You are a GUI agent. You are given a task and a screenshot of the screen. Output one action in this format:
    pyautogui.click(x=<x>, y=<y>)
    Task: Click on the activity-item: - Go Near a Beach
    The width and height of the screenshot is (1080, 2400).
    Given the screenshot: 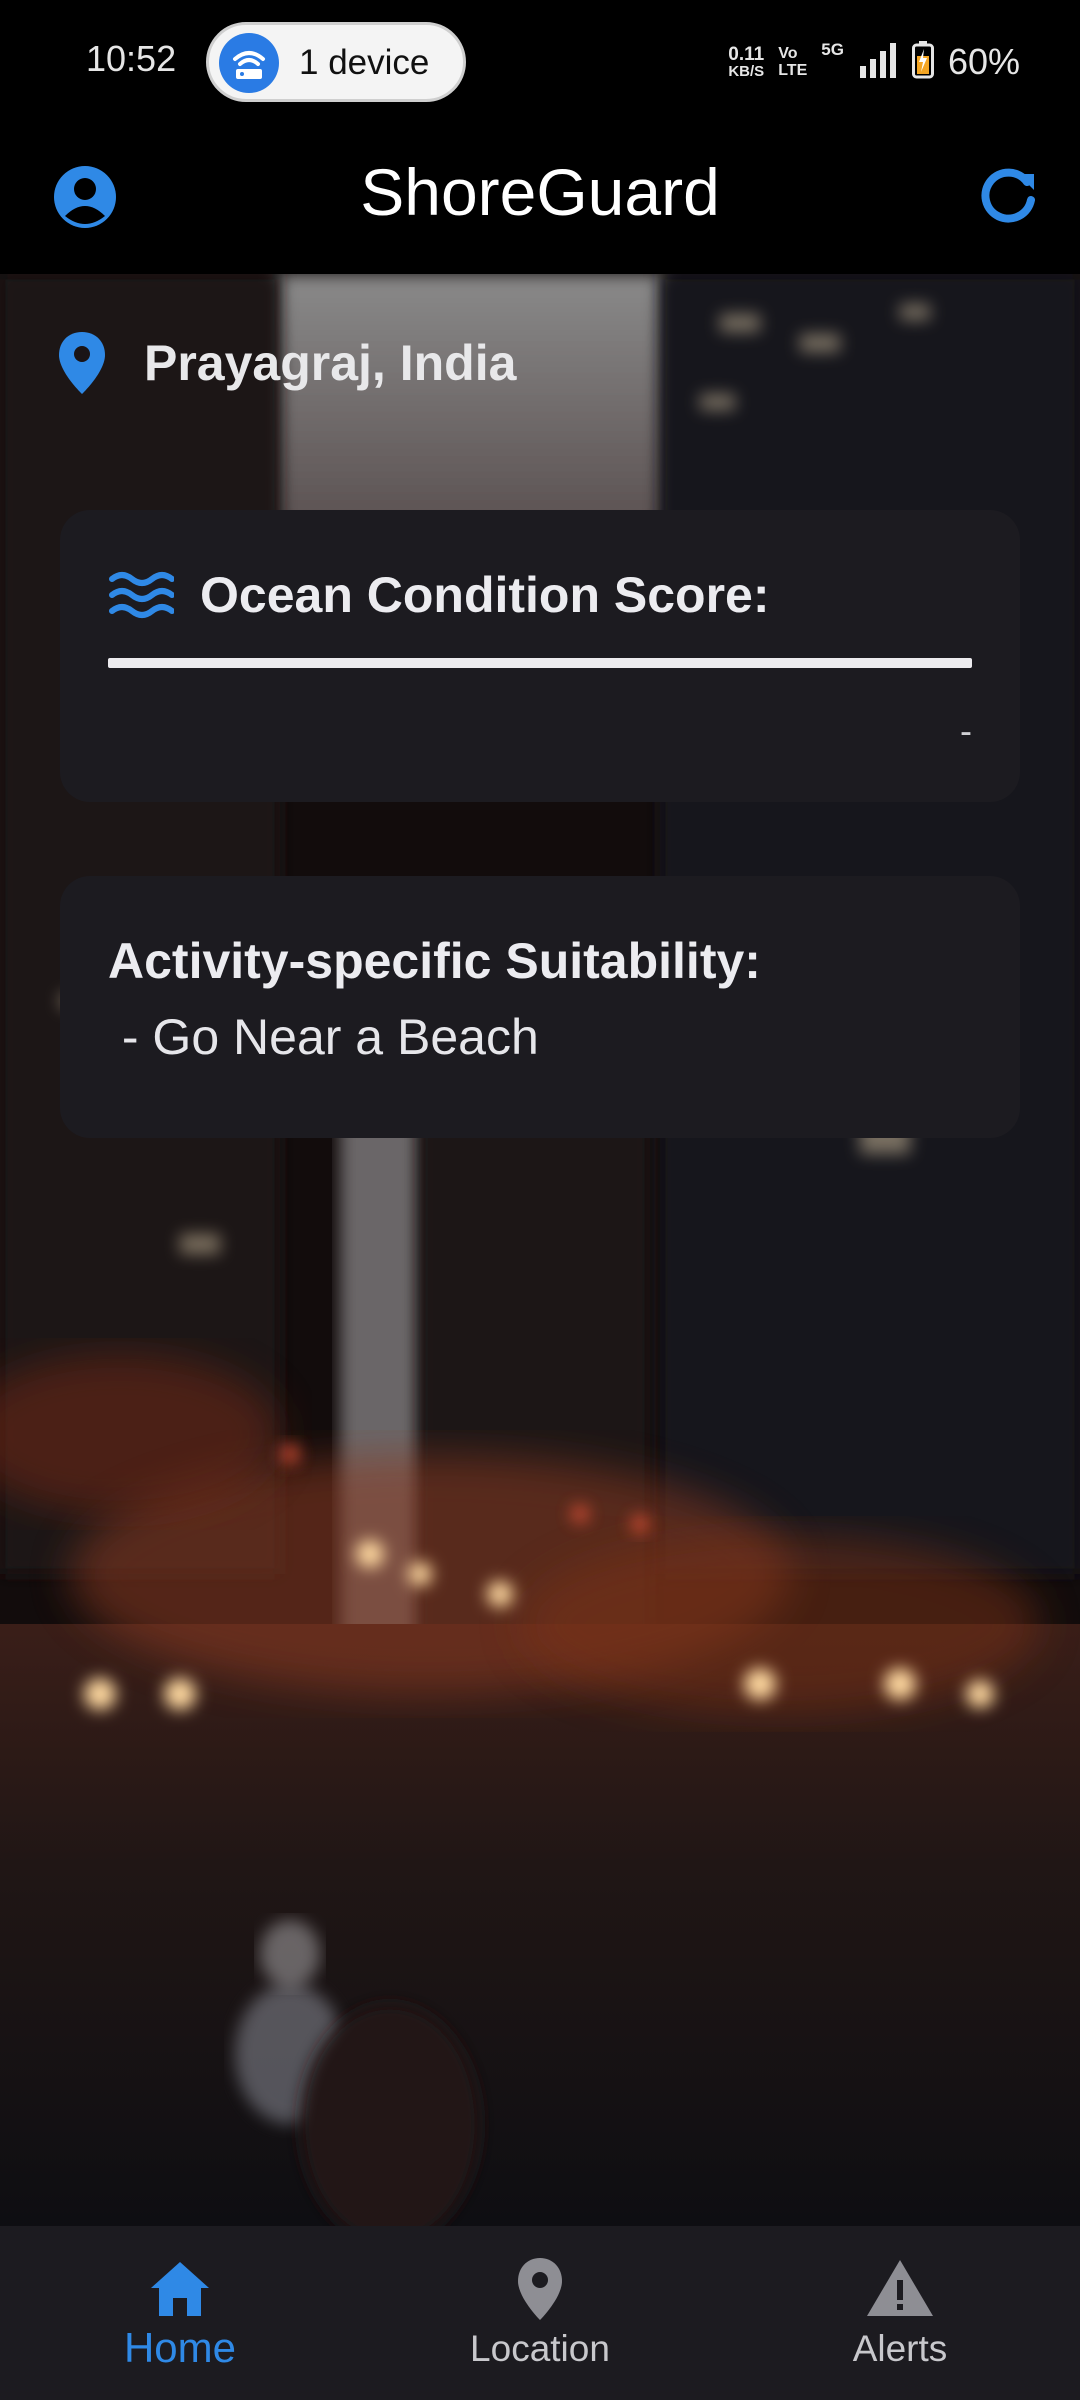 What is the action you would take?
    pyautogui.click(x=323, y=1037)
    